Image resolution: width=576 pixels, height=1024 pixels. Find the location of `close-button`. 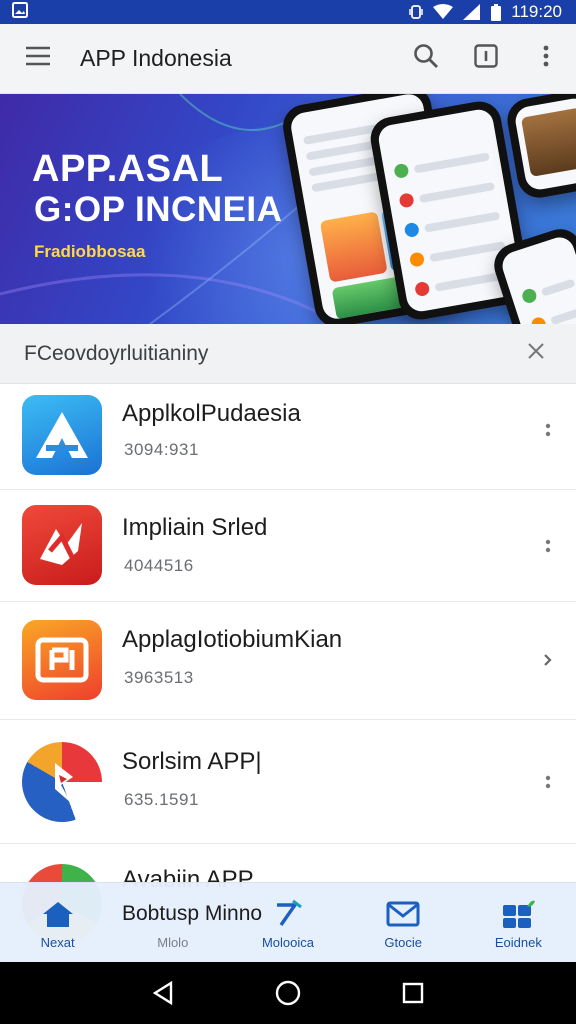

close-button is located at coordinates (536, 354).